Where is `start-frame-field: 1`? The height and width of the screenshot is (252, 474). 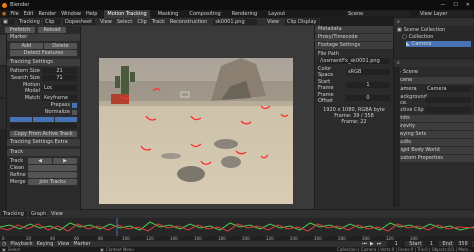
start-frame-field: 1 is located at coordinates (368, 85).